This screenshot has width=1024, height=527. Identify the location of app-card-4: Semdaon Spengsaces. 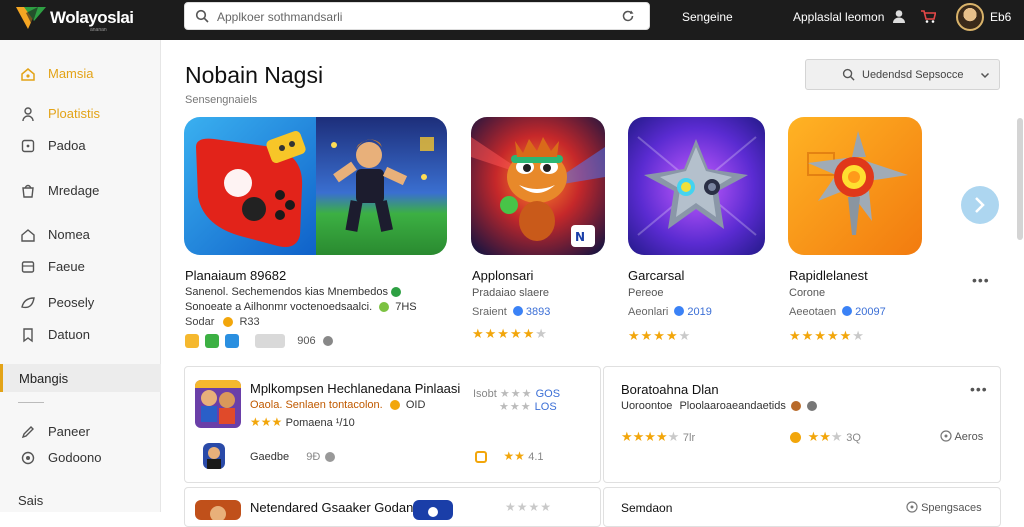
(802, 507).